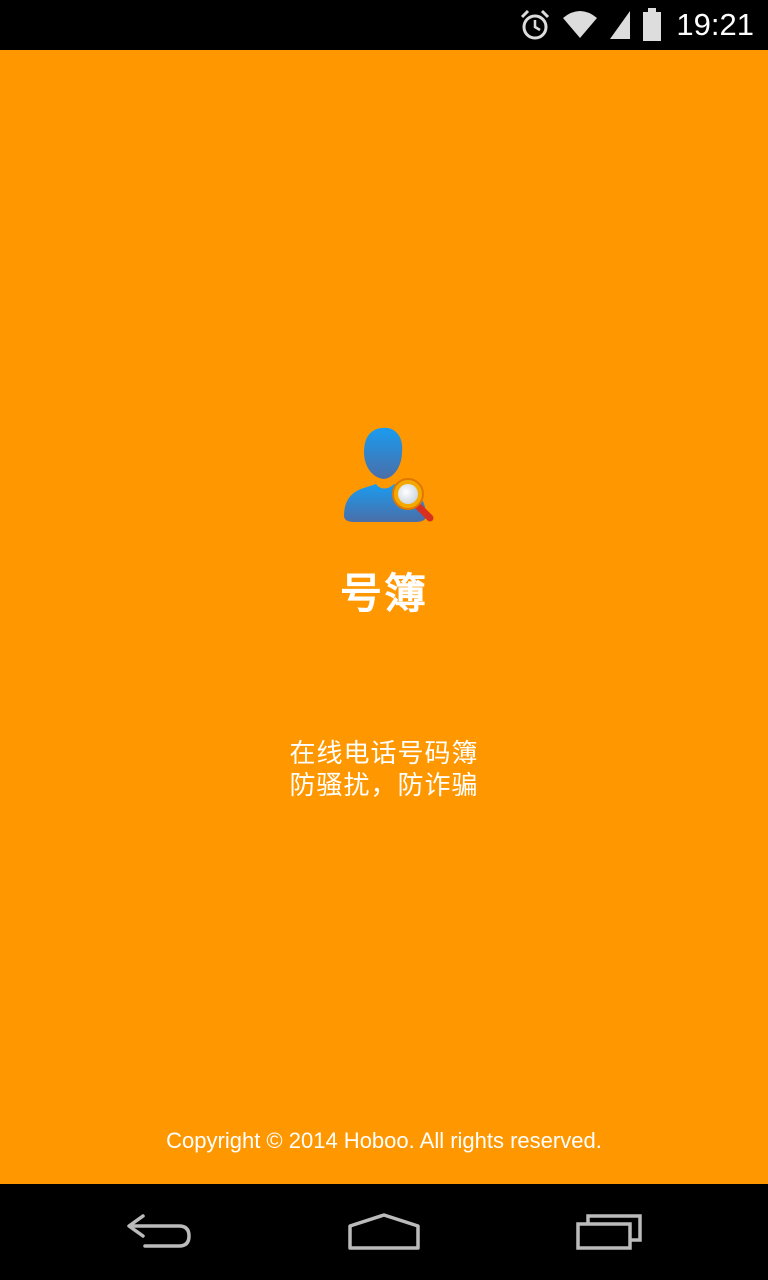 The width and height of the screenshot is (768, 1280). I want to click on status-bar: 19:21, so click(384, 25).